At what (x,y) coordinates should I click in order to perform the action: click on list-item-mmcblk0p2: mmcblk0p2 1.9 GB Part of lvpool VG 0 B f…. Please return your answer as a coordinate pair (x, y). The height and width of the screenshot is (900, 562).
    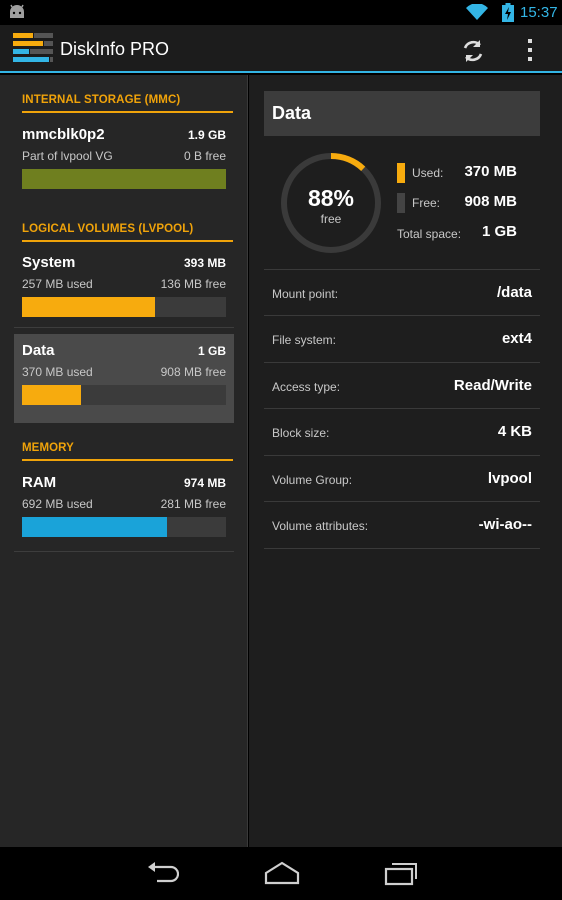
    Looking at the image, I should click on (124, 162).